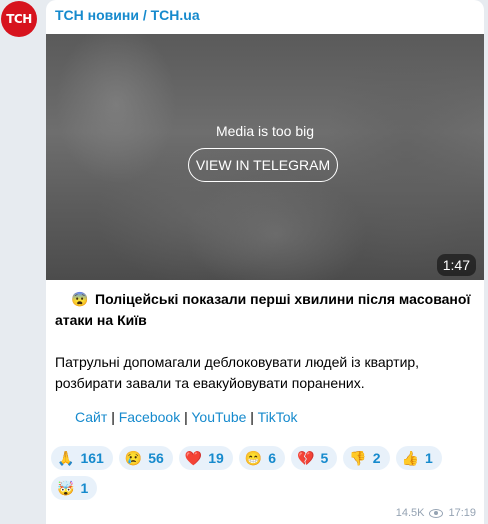  Describe the element at coordinates (261, 473) in the screenshot. I see `reactions-bar: 🙏 161 😢 56 ❤️ 19 😁 6 💔 5 👎 2 👍 1 🤯 1` at that location.